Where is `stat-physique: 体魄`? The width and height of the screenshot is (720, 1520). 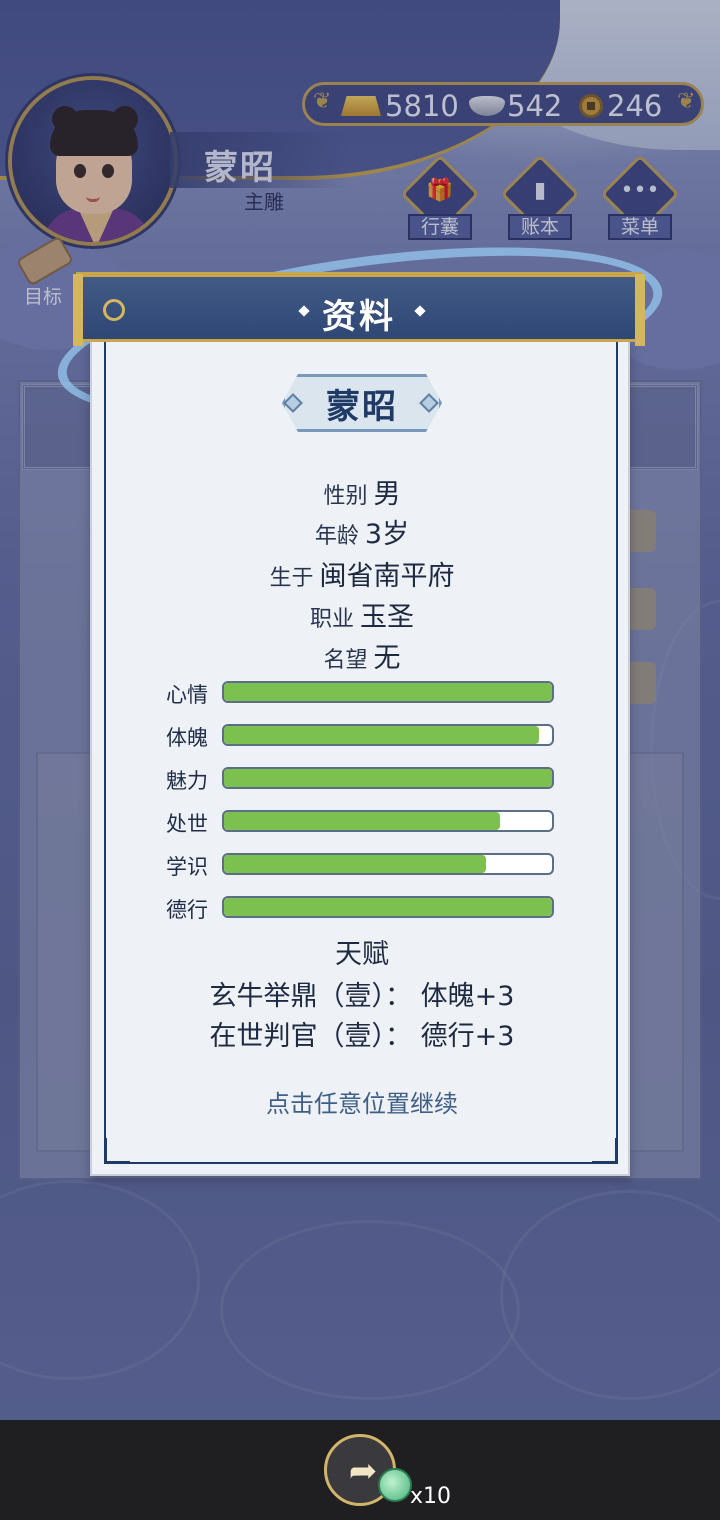
stat-physique: 体魄 is located at coordinates (362, 736).